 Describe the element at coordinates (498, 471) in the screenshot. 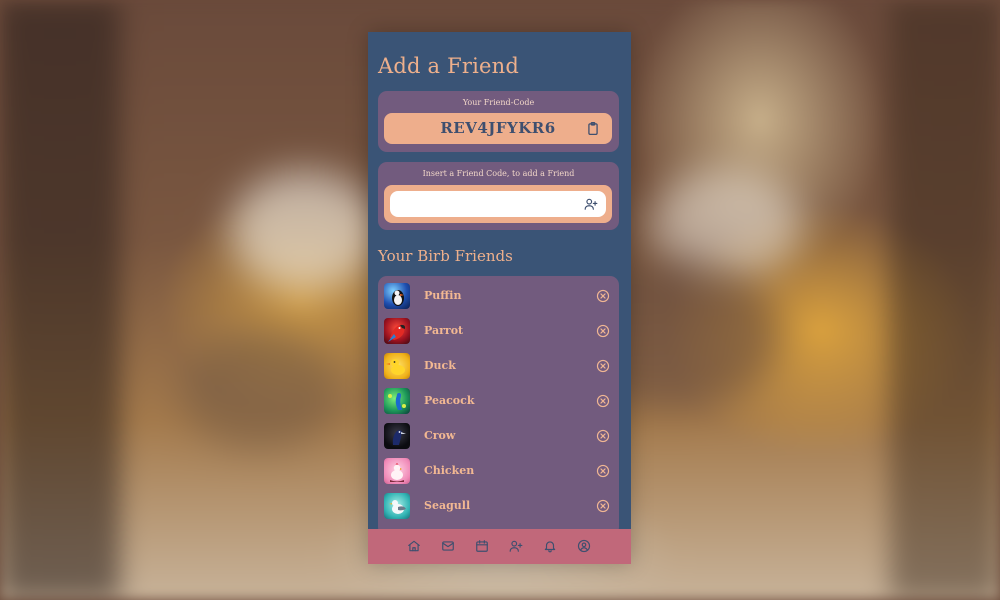

I see `friend-item-chicken: Chicken` at that location.